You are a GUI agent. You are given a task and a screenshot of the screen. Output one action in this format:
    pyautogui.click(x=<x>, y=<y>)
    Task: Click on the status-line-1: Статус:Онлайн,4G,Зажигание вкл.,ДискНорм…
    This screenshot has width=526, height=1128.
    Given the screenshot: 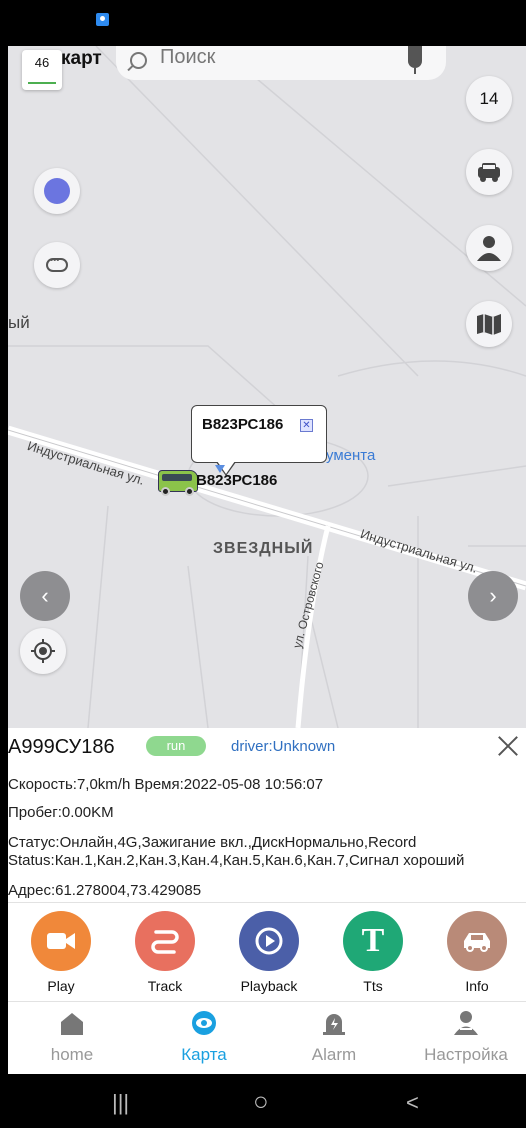 What is the action you would take?
    pyautogui.click(x=212, y=842)
    